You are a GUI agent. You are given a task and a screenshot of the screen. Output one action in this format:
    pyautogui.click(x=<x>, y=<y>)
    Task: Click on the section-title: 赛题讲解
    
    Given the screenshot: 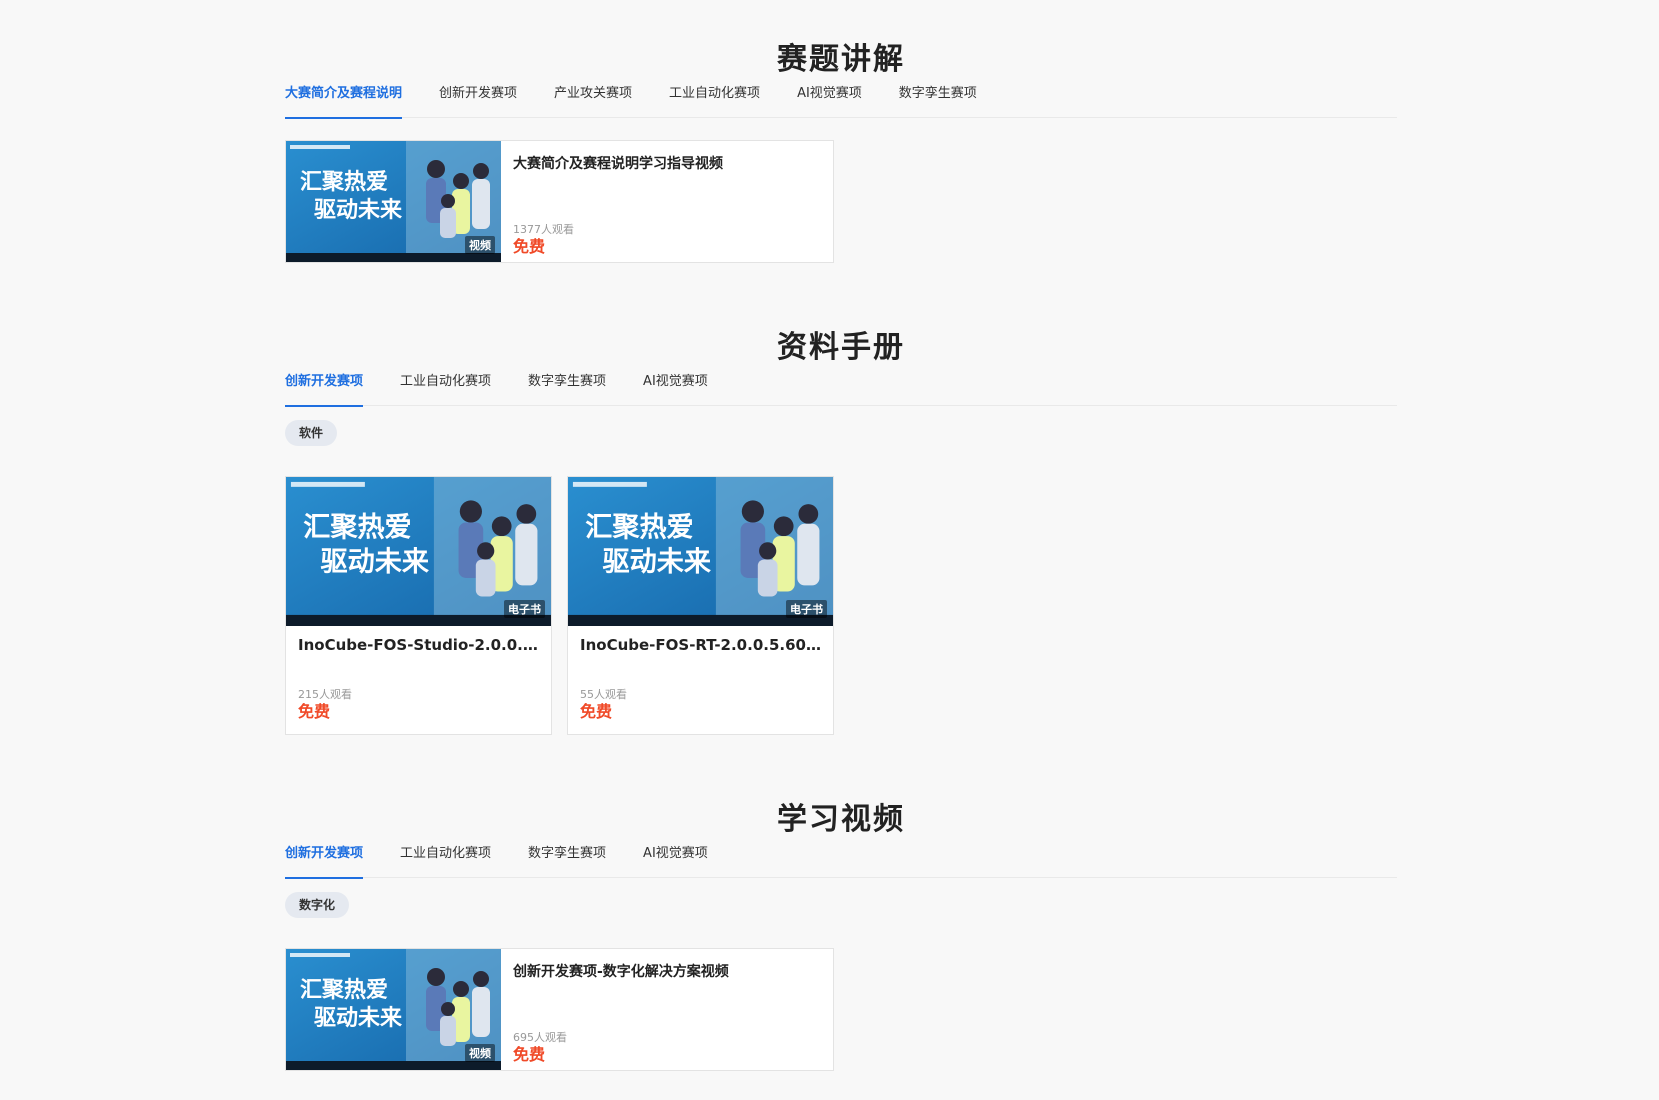 What is the action you would take?
    pyautogui.click(x=841, y=59)
    